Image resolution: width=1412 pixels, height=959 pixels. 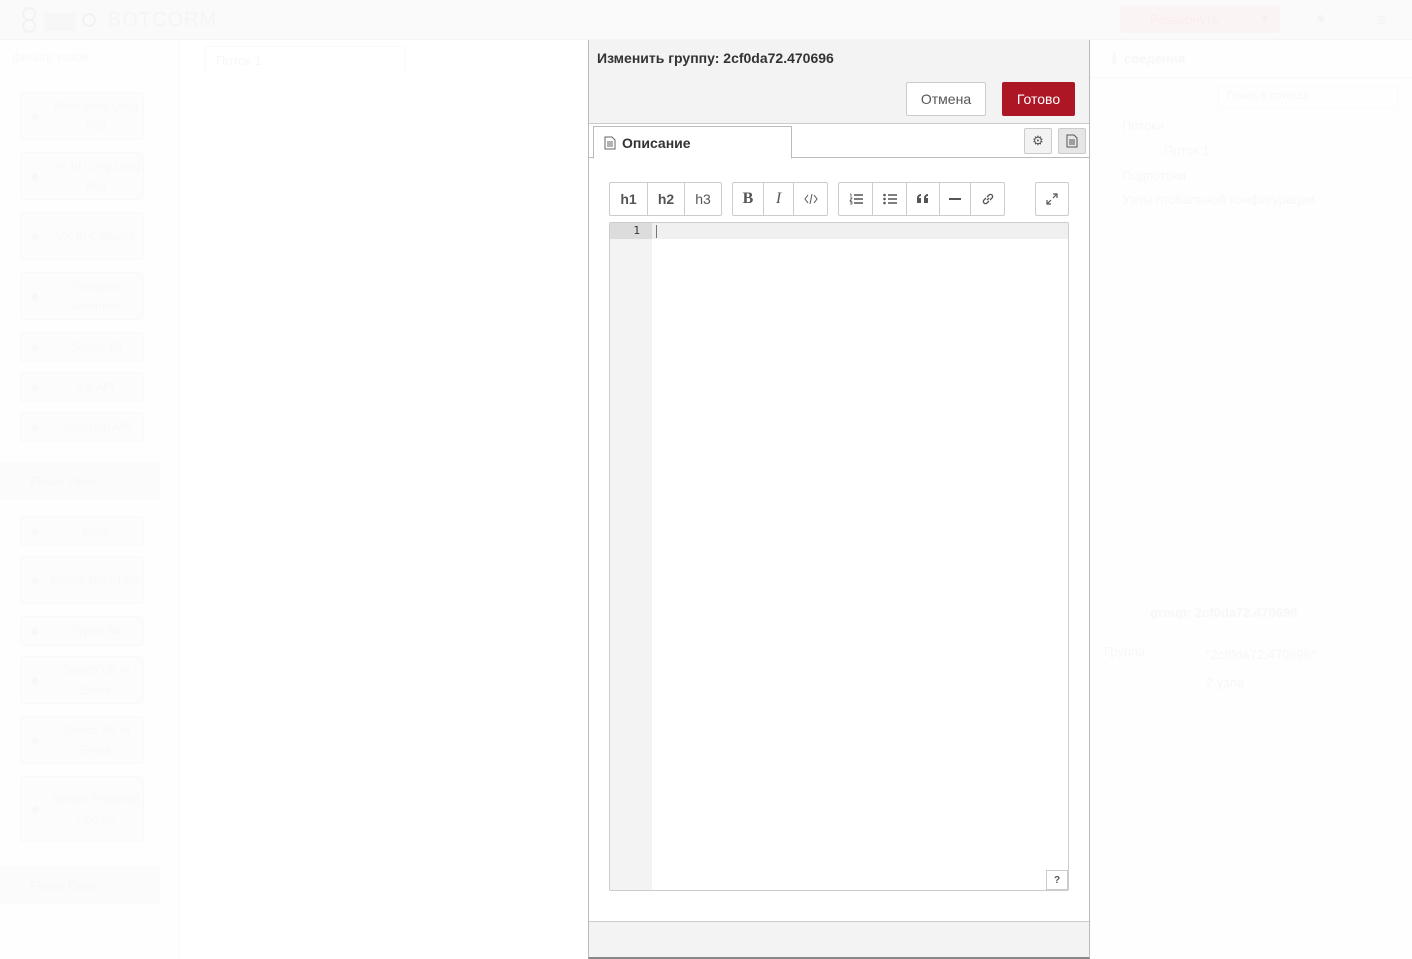 What do you see at coordinates (82, 680) in the screenshot?
I see `palette-node: ◆ Switch VK In Event` at bounding box center [82, 680].